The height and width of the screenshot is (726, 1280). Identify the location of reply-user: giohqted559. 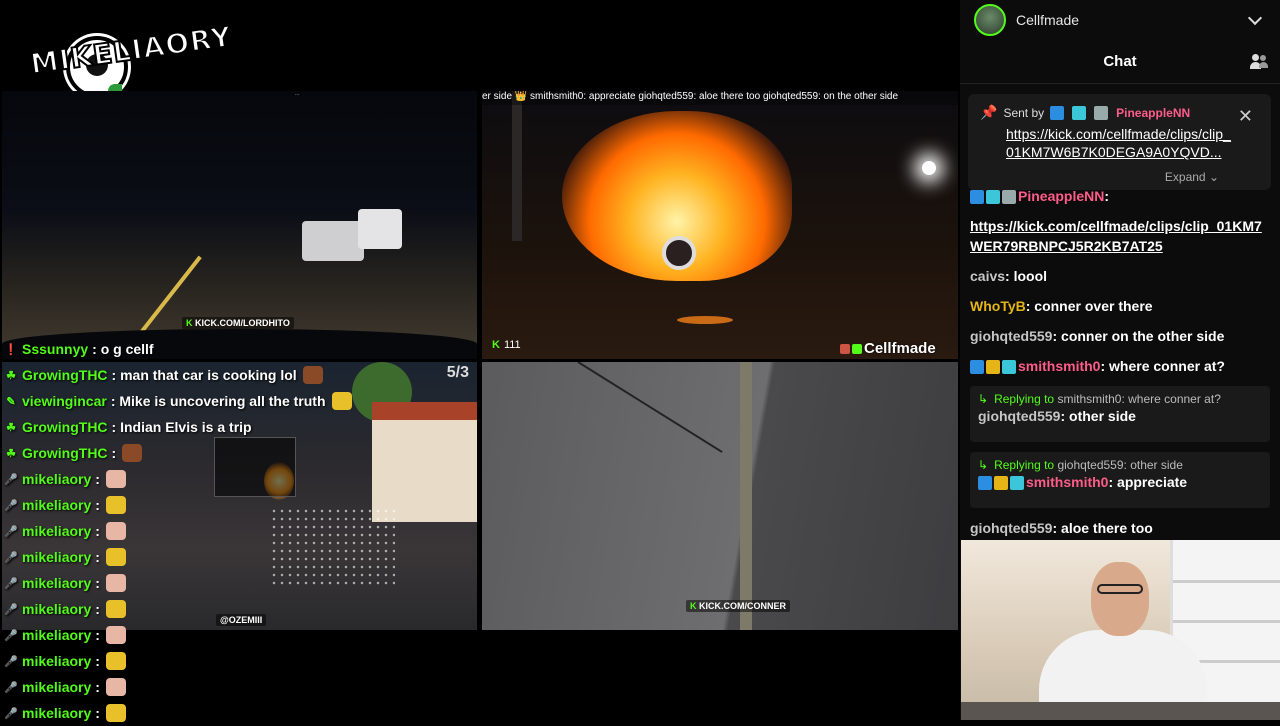
(1090, 465).